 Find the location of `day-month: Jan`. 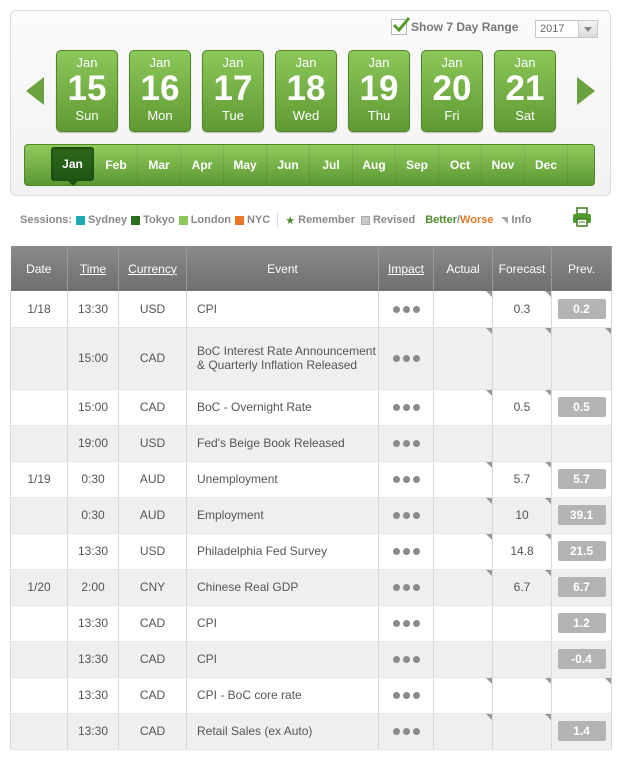

day-month: Jan is located at coordinates (452, 62).